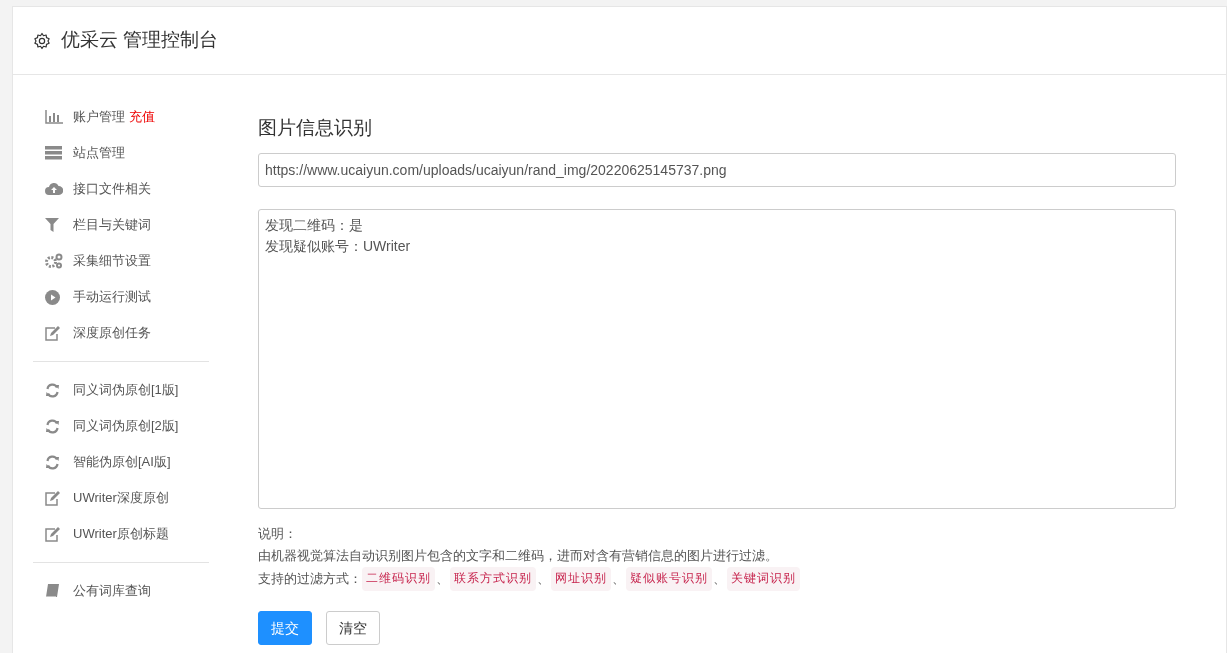 This screenshot has height=653, width=1227. I want to click on notes-heading: 说明：, so click(278, 534).